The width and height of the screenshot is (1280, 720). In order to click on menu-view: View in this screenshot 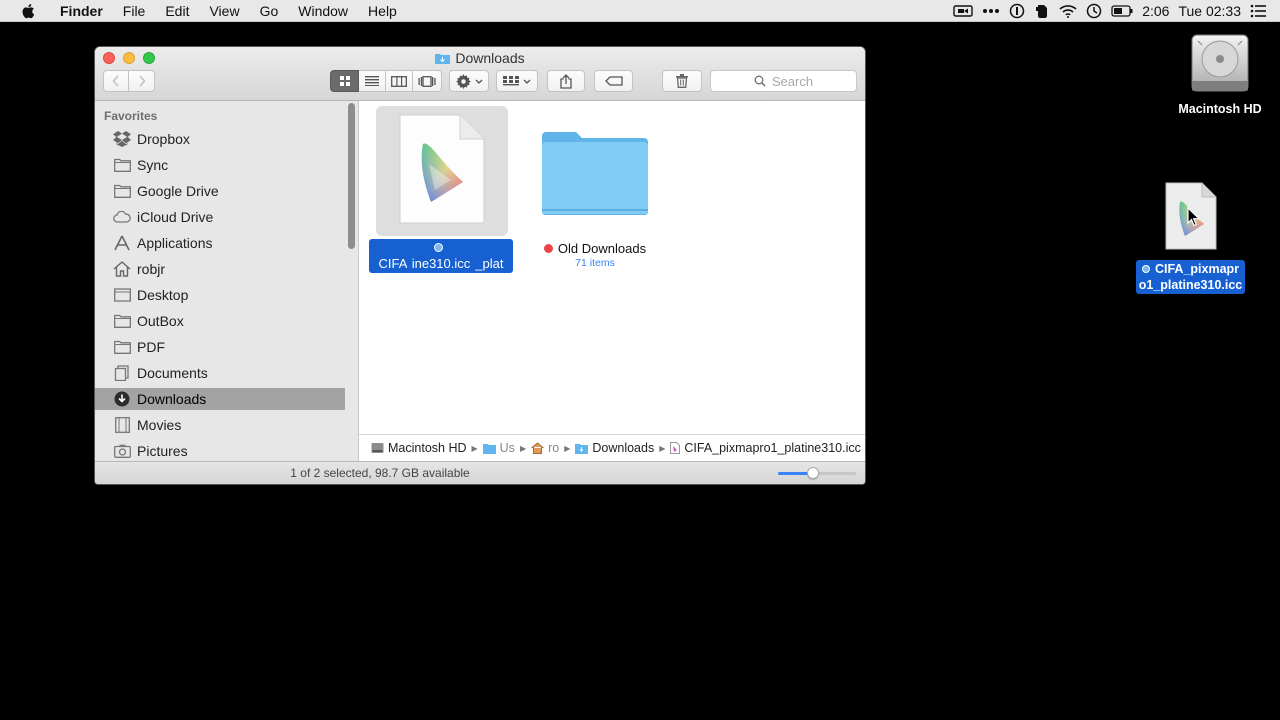, I will do `click(224, 11)`.